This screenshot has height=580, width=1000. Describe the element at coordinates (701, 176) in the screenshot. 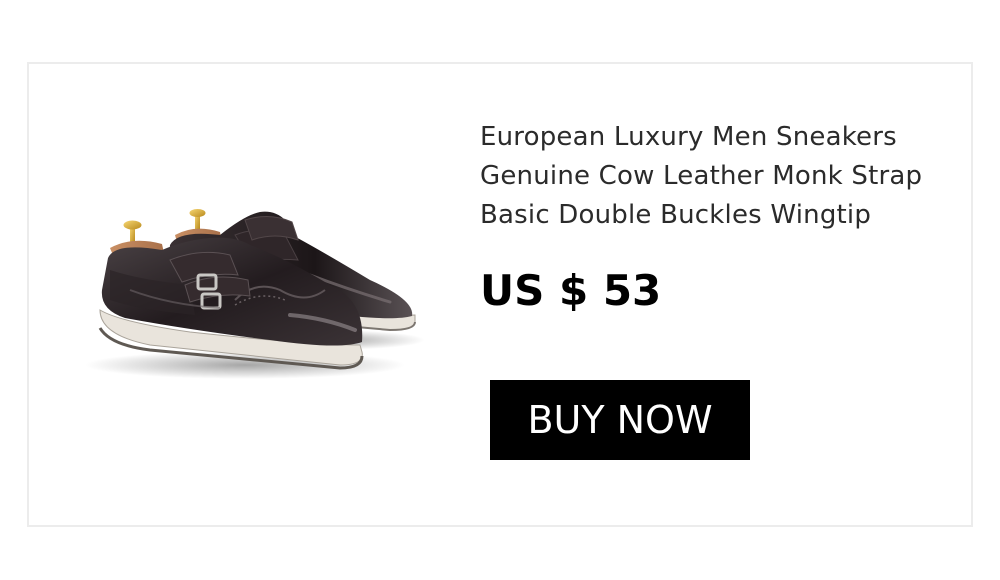

I see `product-title-line-2: Genuine Cow Leather Monk Strap` at that location.